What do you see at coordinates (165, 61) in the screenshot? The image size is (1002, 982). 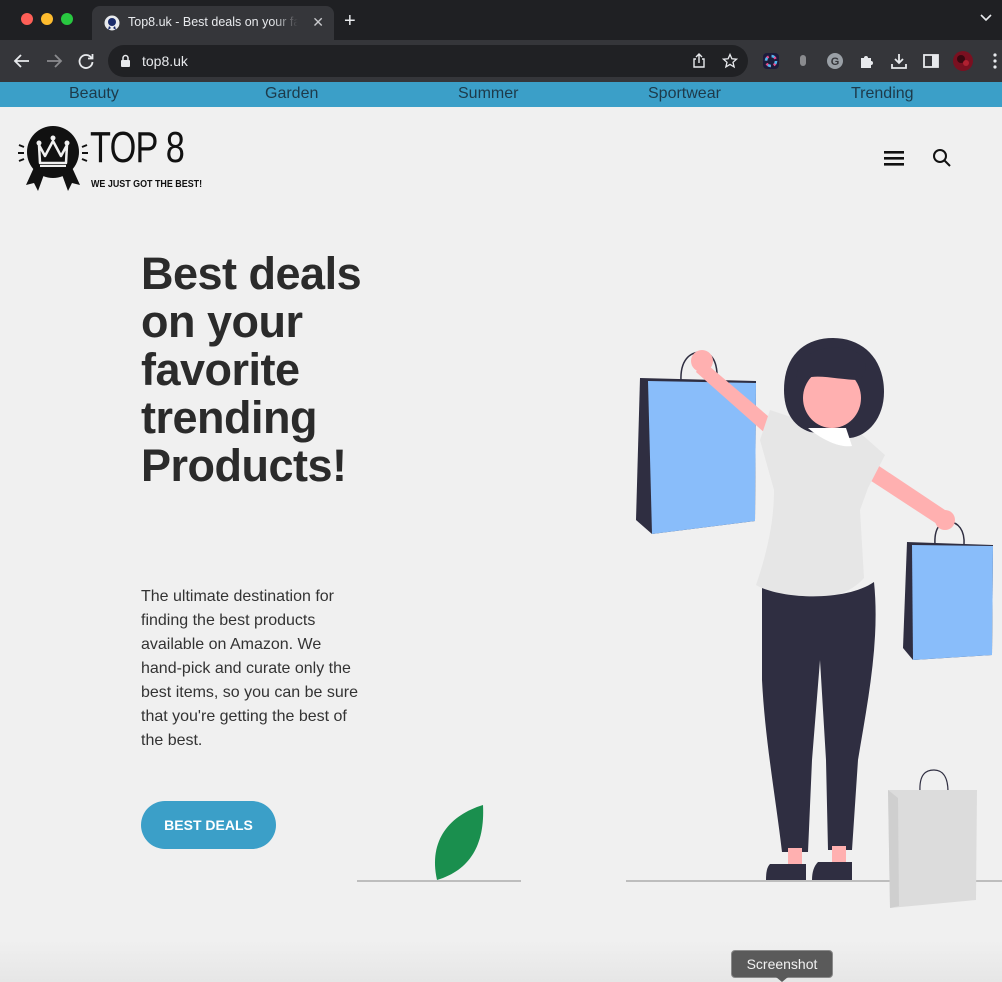 I see `url-text: top8.uk` at bounding box center [165, 61].